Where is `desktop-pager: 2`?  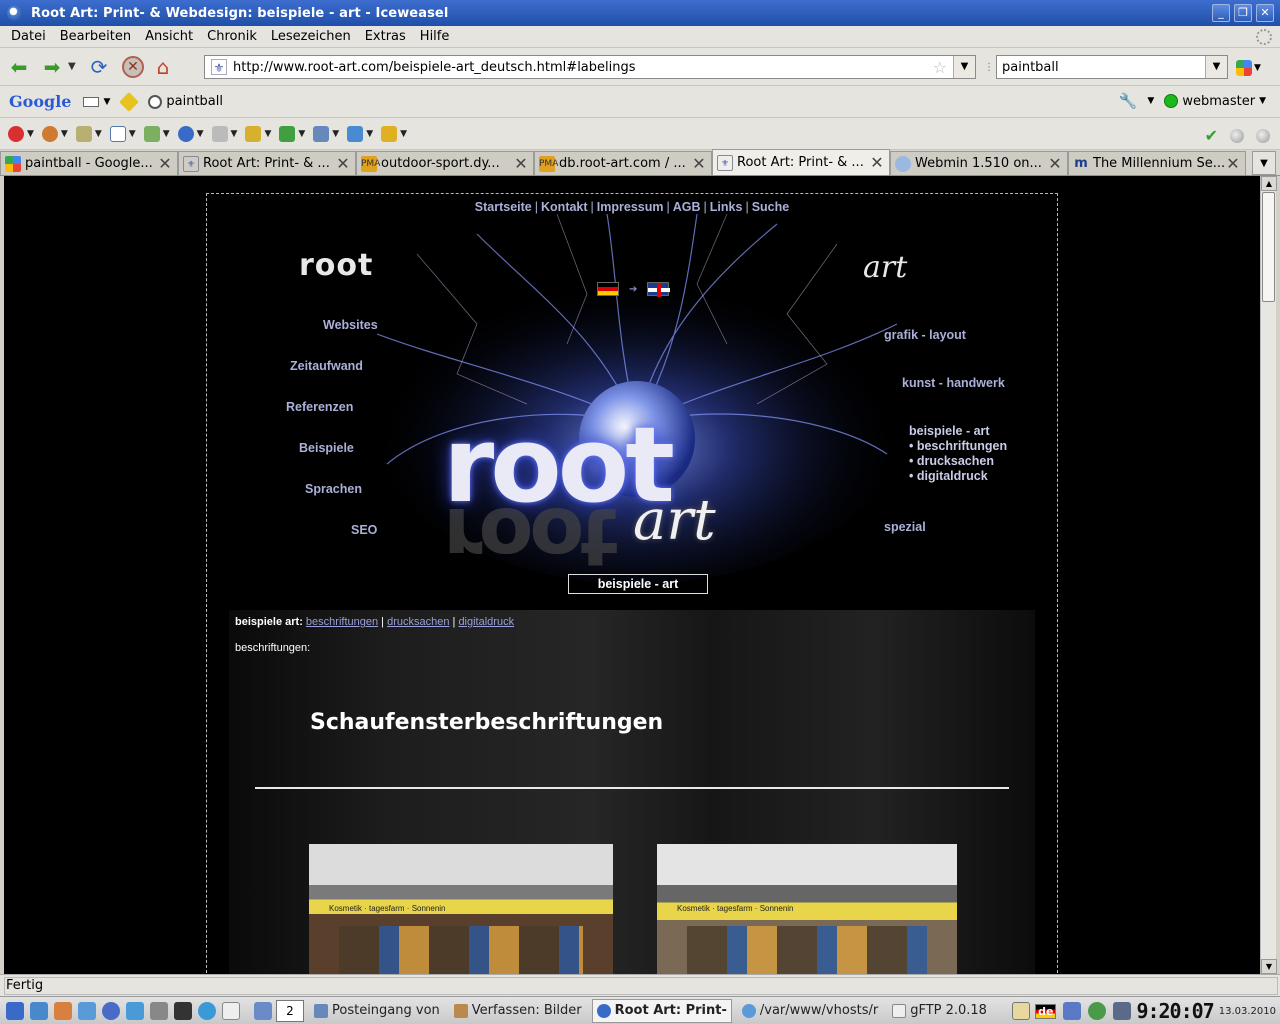 desktop-pager: 2 is located at coordinates (290, 1010).